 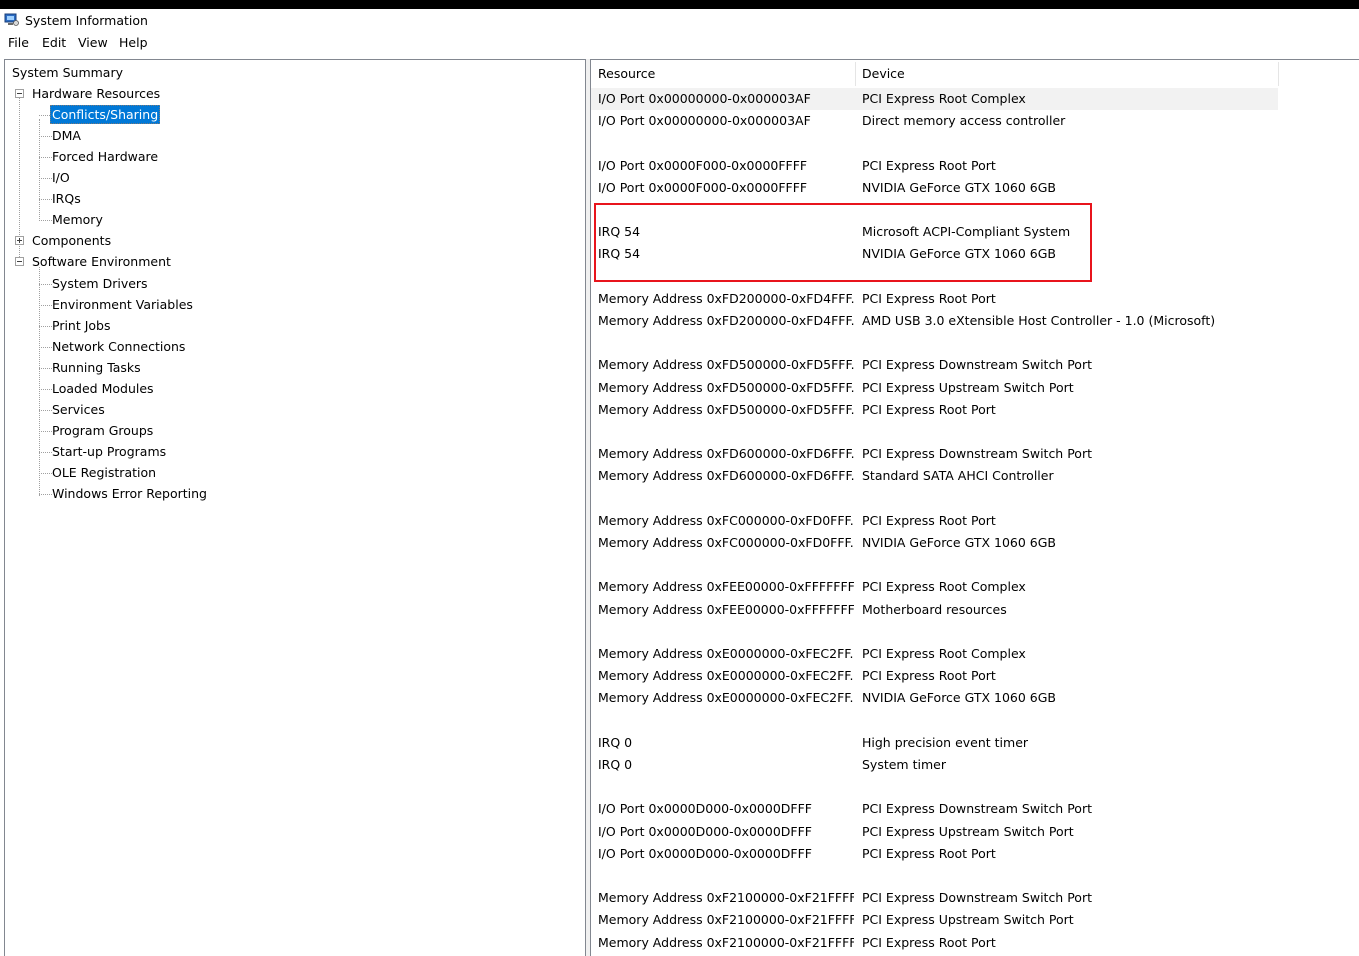 What do you see at coordinates (705, 809) in the screenshot?
I see `cell-resource: I/O Port 0x0000D000-0x0000DFFF` at bounding box center [705, 809].